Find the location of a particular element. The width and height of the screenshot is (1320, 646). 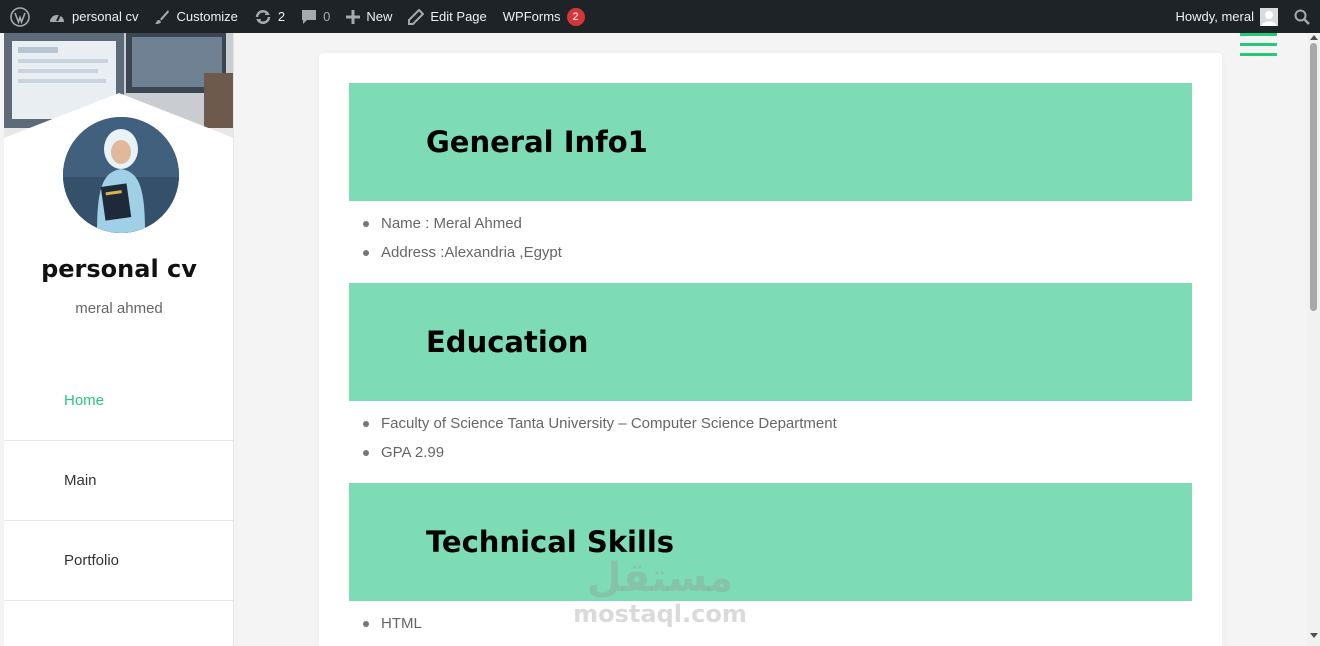

page-scrollbar is located at coordinates (1313, 339).